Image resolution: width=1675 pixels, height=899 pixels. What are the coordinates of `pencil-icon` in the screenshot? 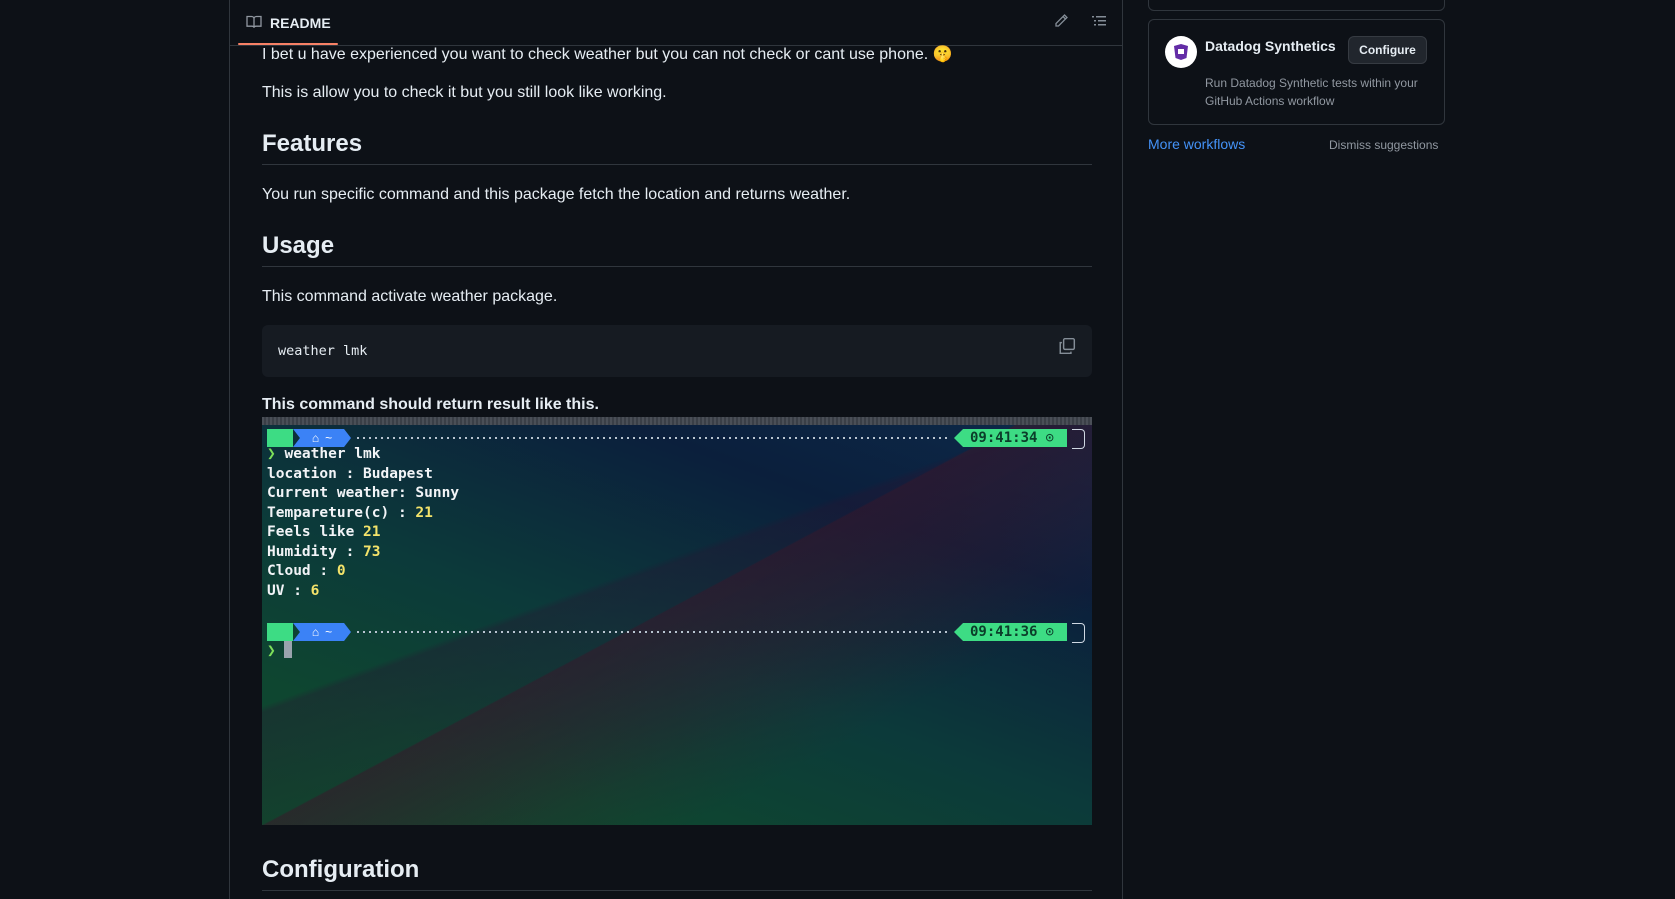 It's located at (1061, 23).